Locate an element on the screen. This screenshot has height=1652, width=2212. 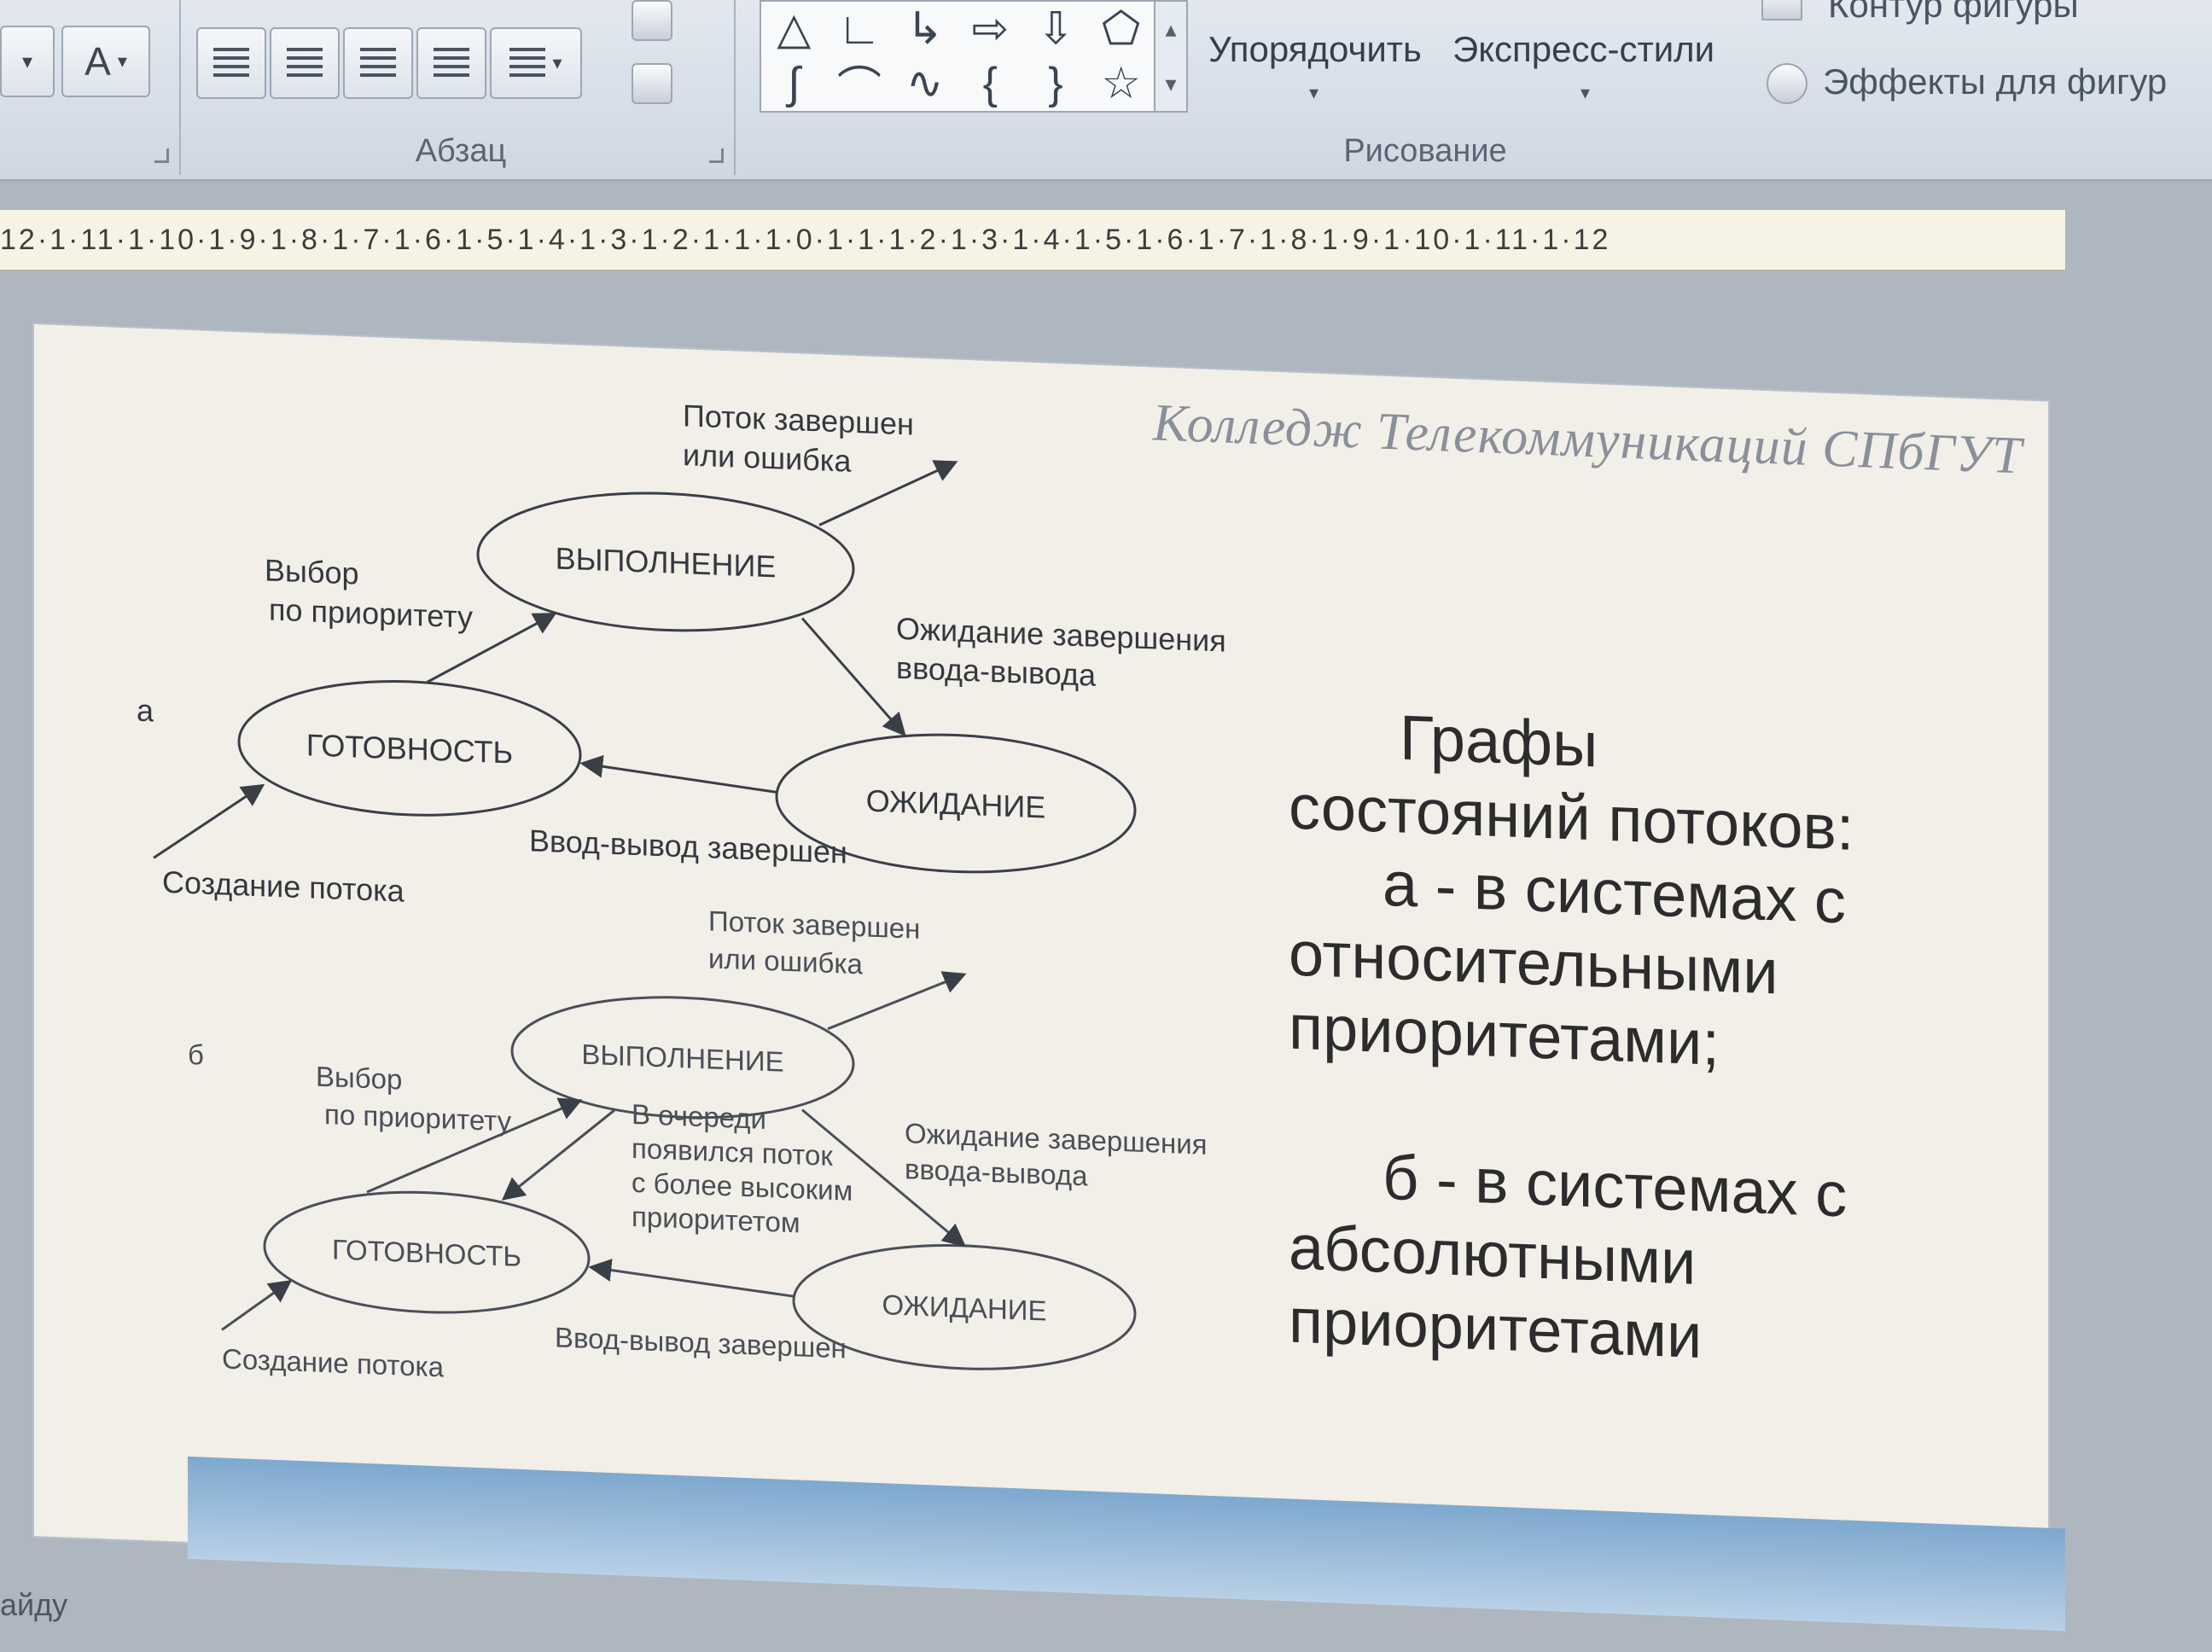
paragraph-group: ▾ Абзац is located at coordinates (462, 87).